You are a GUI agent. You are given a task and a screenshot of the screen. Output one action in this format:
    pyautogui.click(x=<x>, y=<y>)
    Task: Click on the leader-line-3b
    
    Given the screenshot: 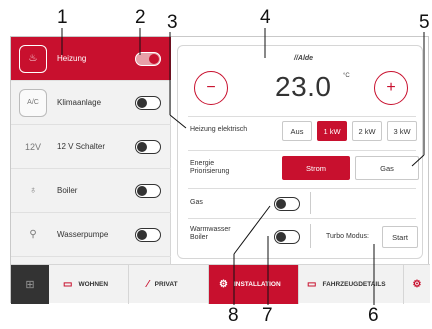 What is the action you would take?
    pyautogui.click(x=178, y=121)
    